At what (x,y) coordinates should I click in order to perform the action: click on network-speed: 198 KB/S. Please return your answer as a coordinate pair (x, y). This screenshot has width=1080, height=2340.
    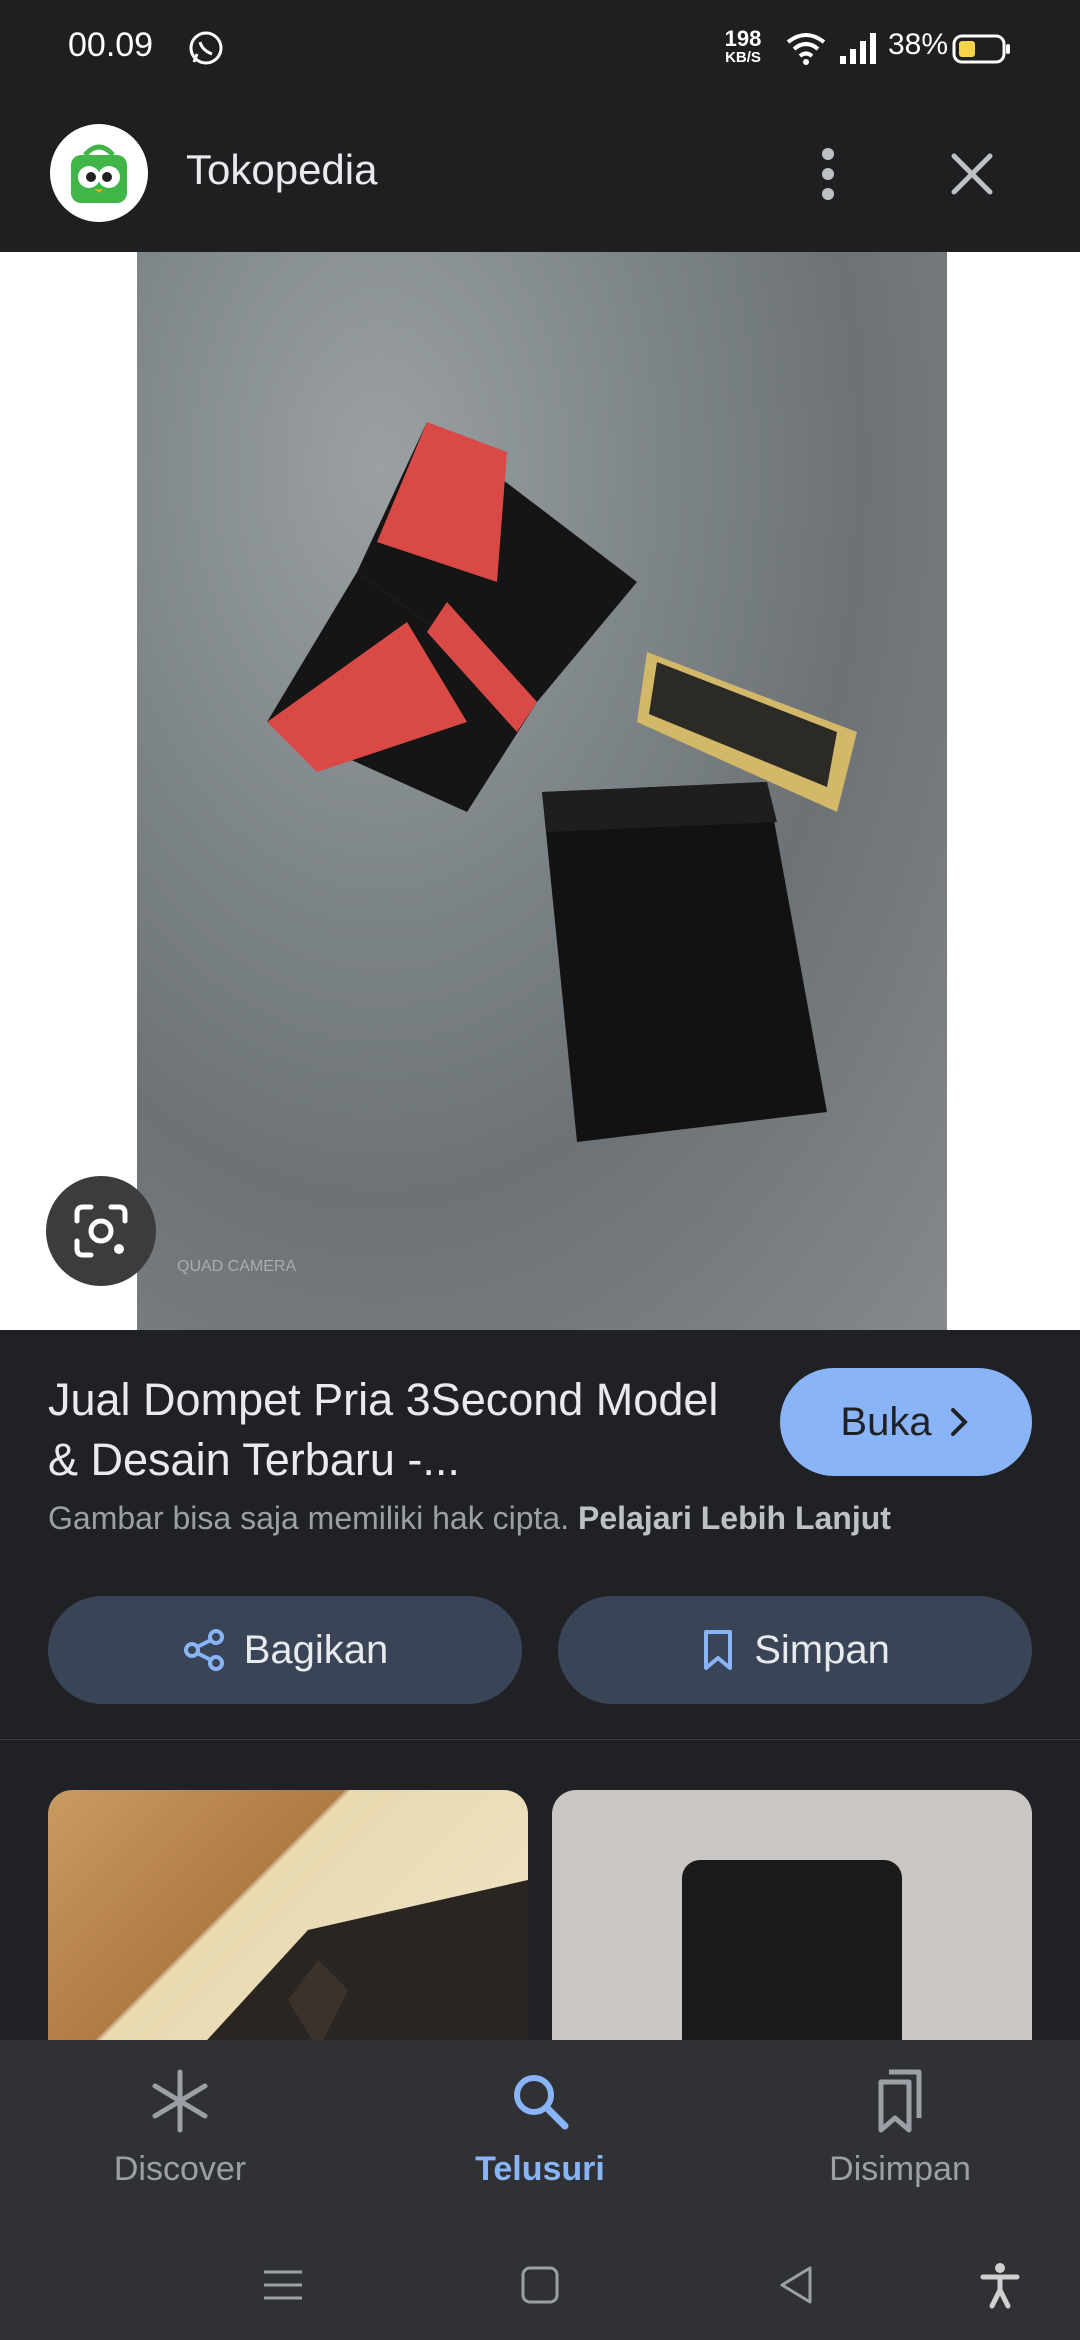
    Looking at the image, I should click on (743, 46).